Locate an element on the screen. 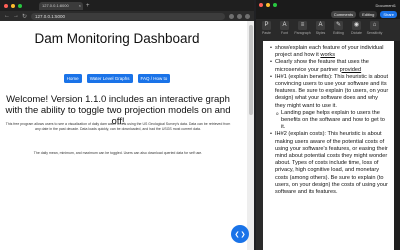  editing-mode-button: Editing is located at coordinates (368, 14).